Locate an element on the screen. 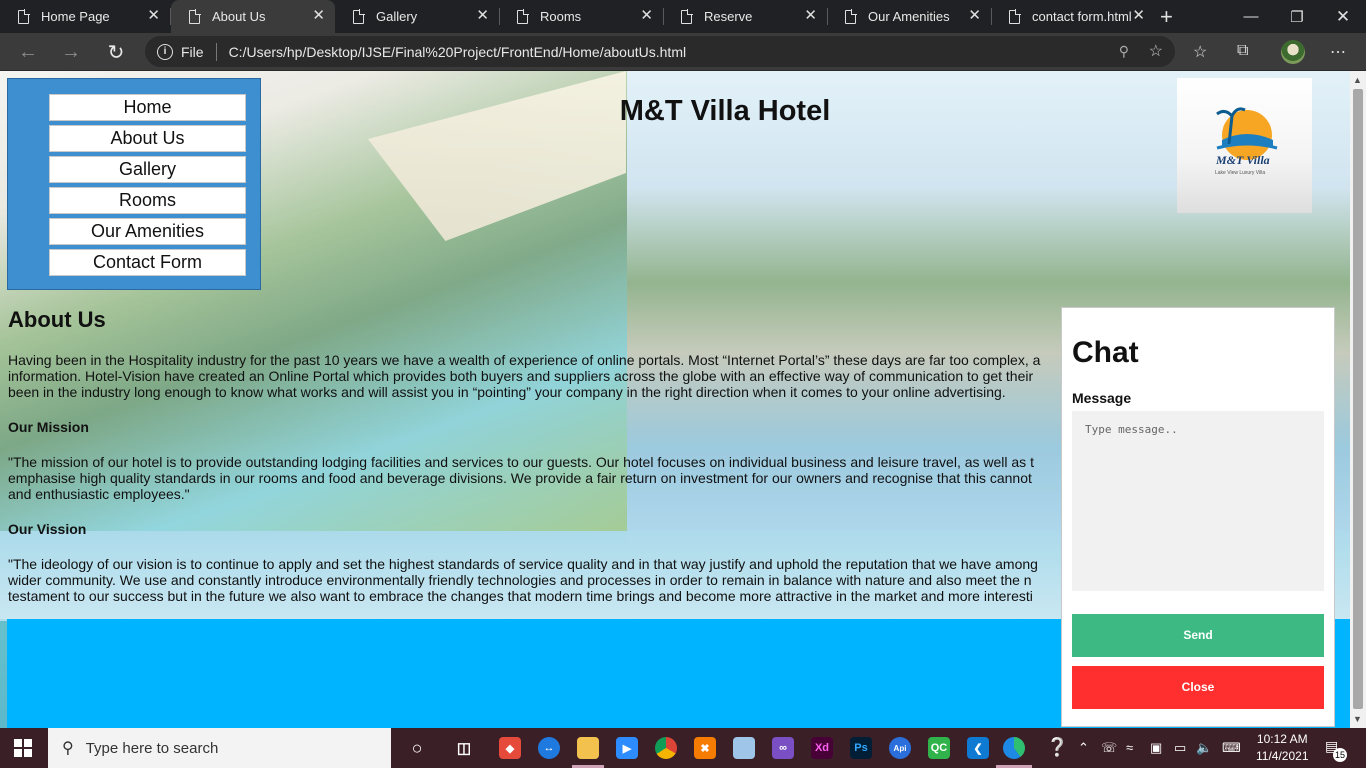 This screenshot has width=1366, height=768. tab-about-us: About Us ✕ is located at coordinates (253, 16).